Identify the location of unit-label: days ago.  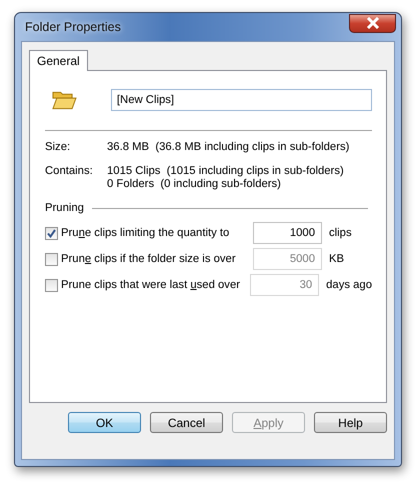
(349, 285).